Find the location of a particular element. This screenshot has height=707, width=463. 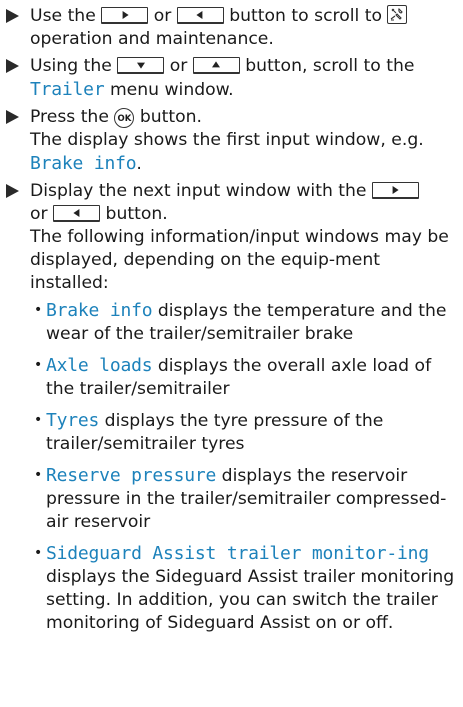

brake-info-term: Brake info is located at coordinates (83, 163).